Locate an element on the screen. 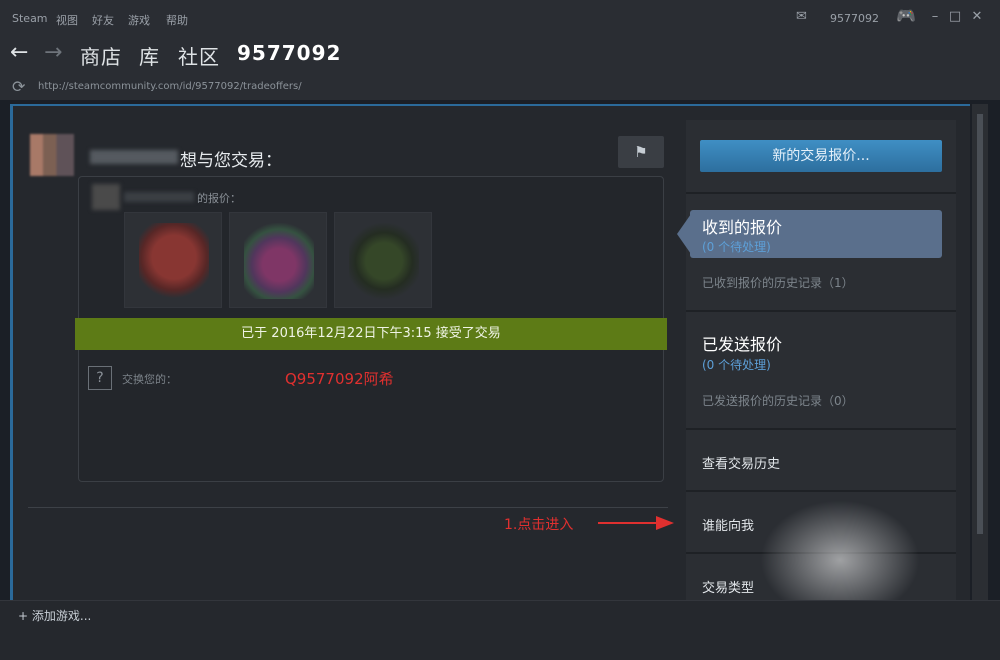 The image size is (1000, 660). red-arrow-icon is located at coordinates (629, 523).